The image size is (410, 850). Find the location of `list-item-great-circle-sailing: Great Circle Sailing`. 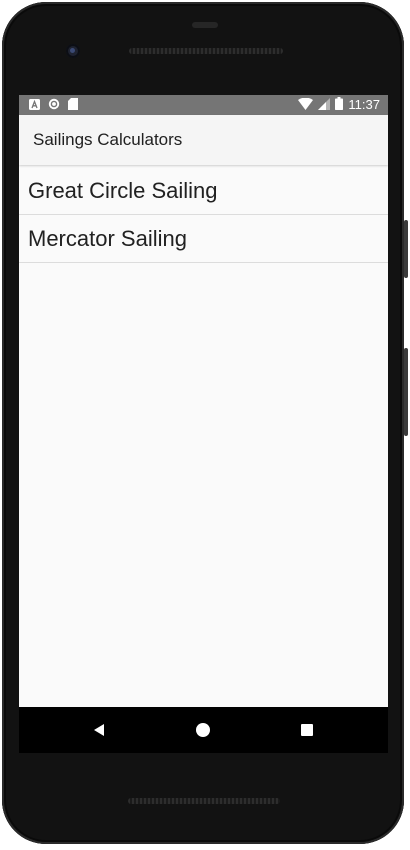

list-item-great-circle-sailing: Great Circle Sailing is located at coordinates (203, 191).